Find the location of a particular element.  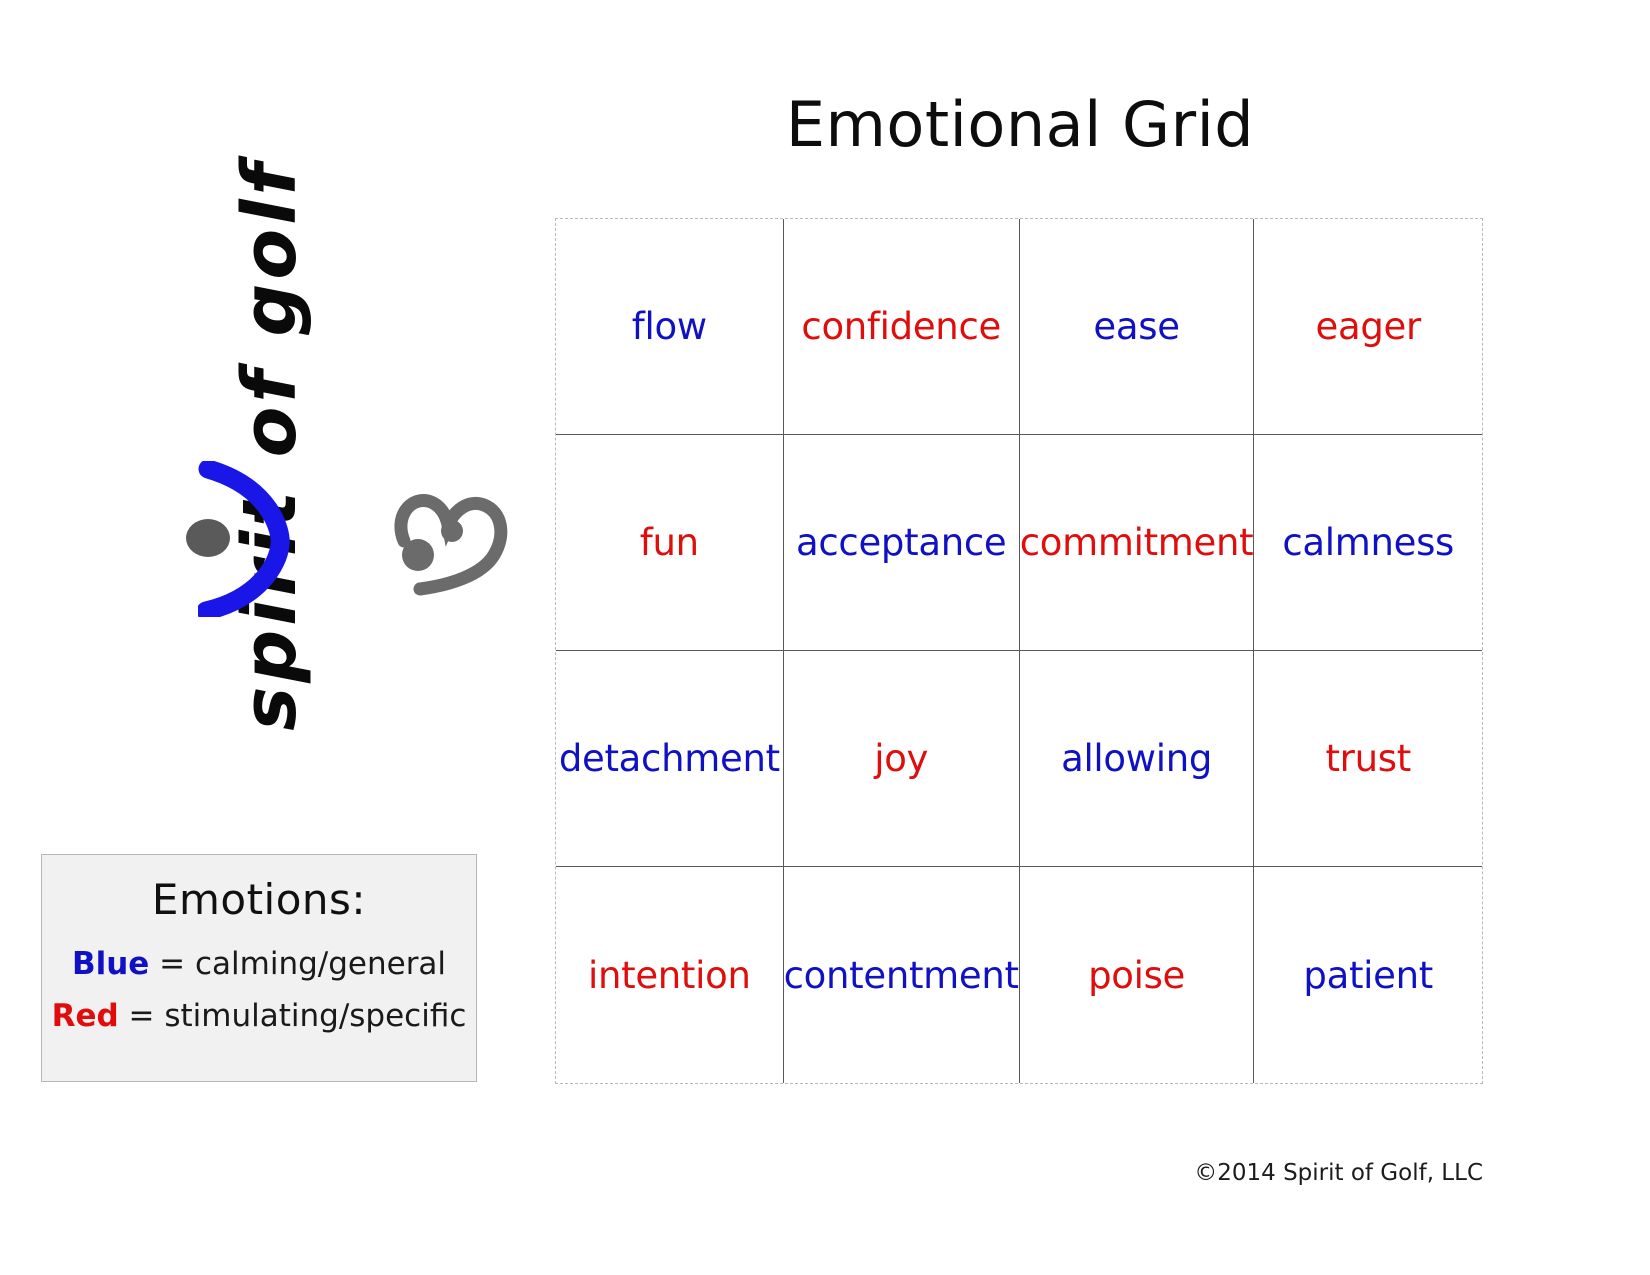

grid-cell-label: fun is located at coordinates (669, 542).